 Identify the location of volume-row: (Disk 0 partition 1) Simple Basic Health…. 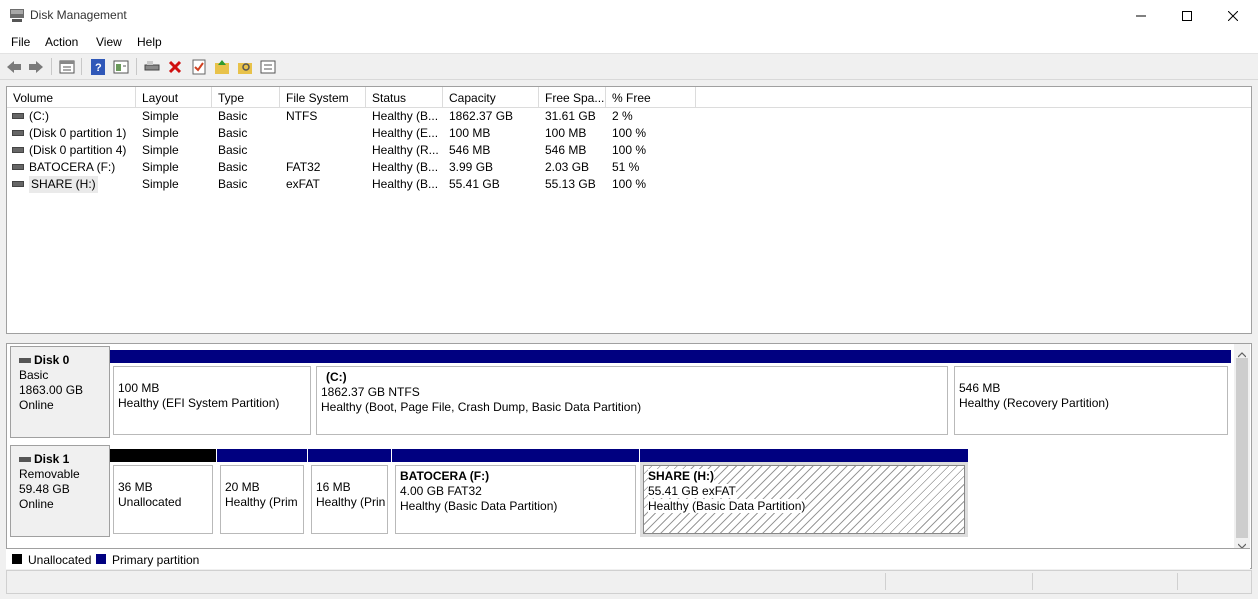
(629, 133).